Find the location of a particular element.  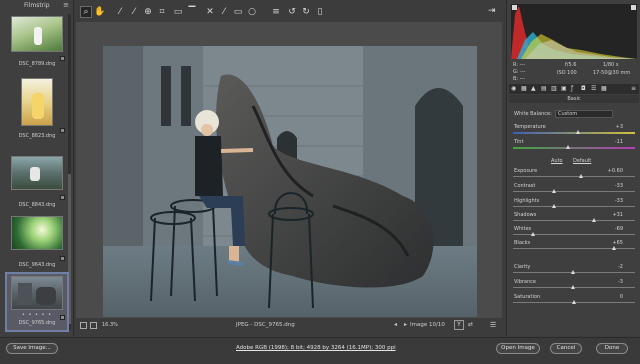

hand-icon: ✋ is located at coordinates (100, 12).